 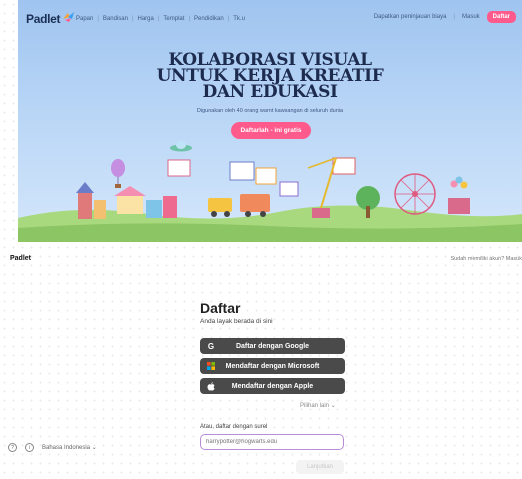 I want to click on nav-login-link: Masuk, so click(x=471, y=17).